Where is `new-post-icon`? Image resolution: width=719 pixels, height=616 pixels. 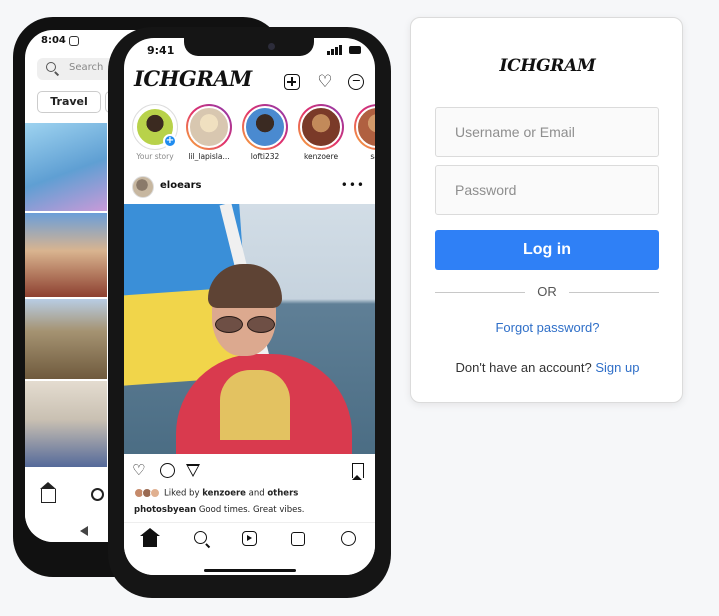
new-post-icon is located at coordinates (292, 82).